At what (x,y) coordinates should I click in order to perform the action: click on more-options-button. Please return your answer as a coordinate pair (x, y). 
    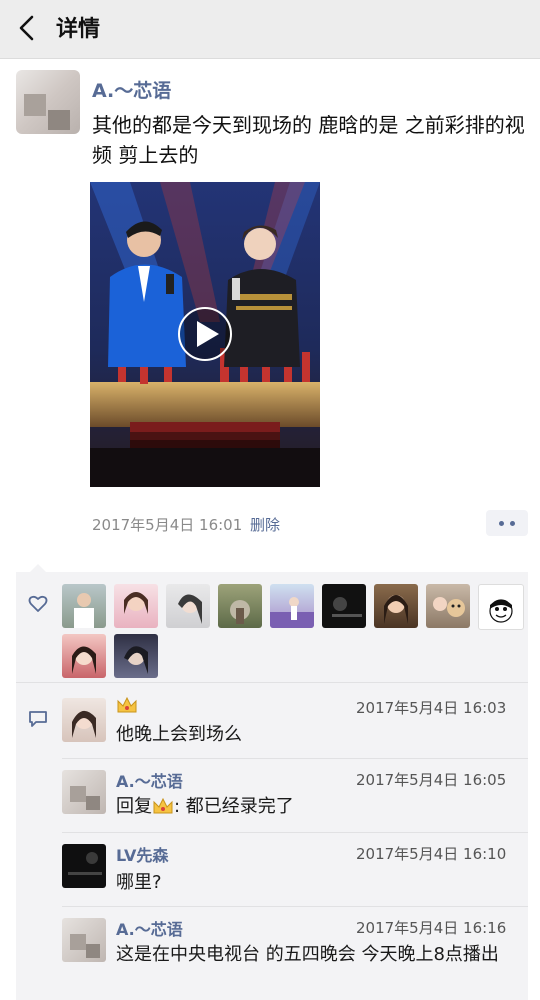
    Looking at the image, I should click on (507, 523).